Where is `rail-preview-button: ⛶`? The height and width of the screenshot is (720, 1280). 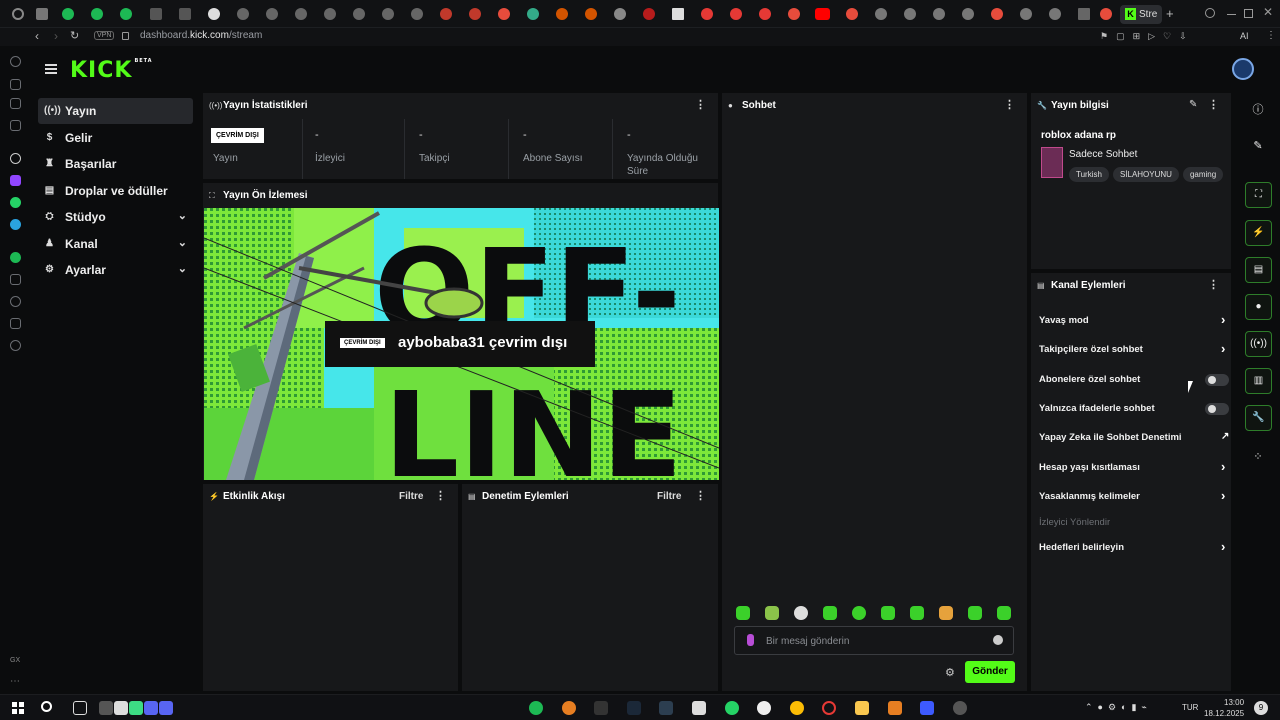
rail-preview-button: ⛶ is located at coordinates (1258, 195).